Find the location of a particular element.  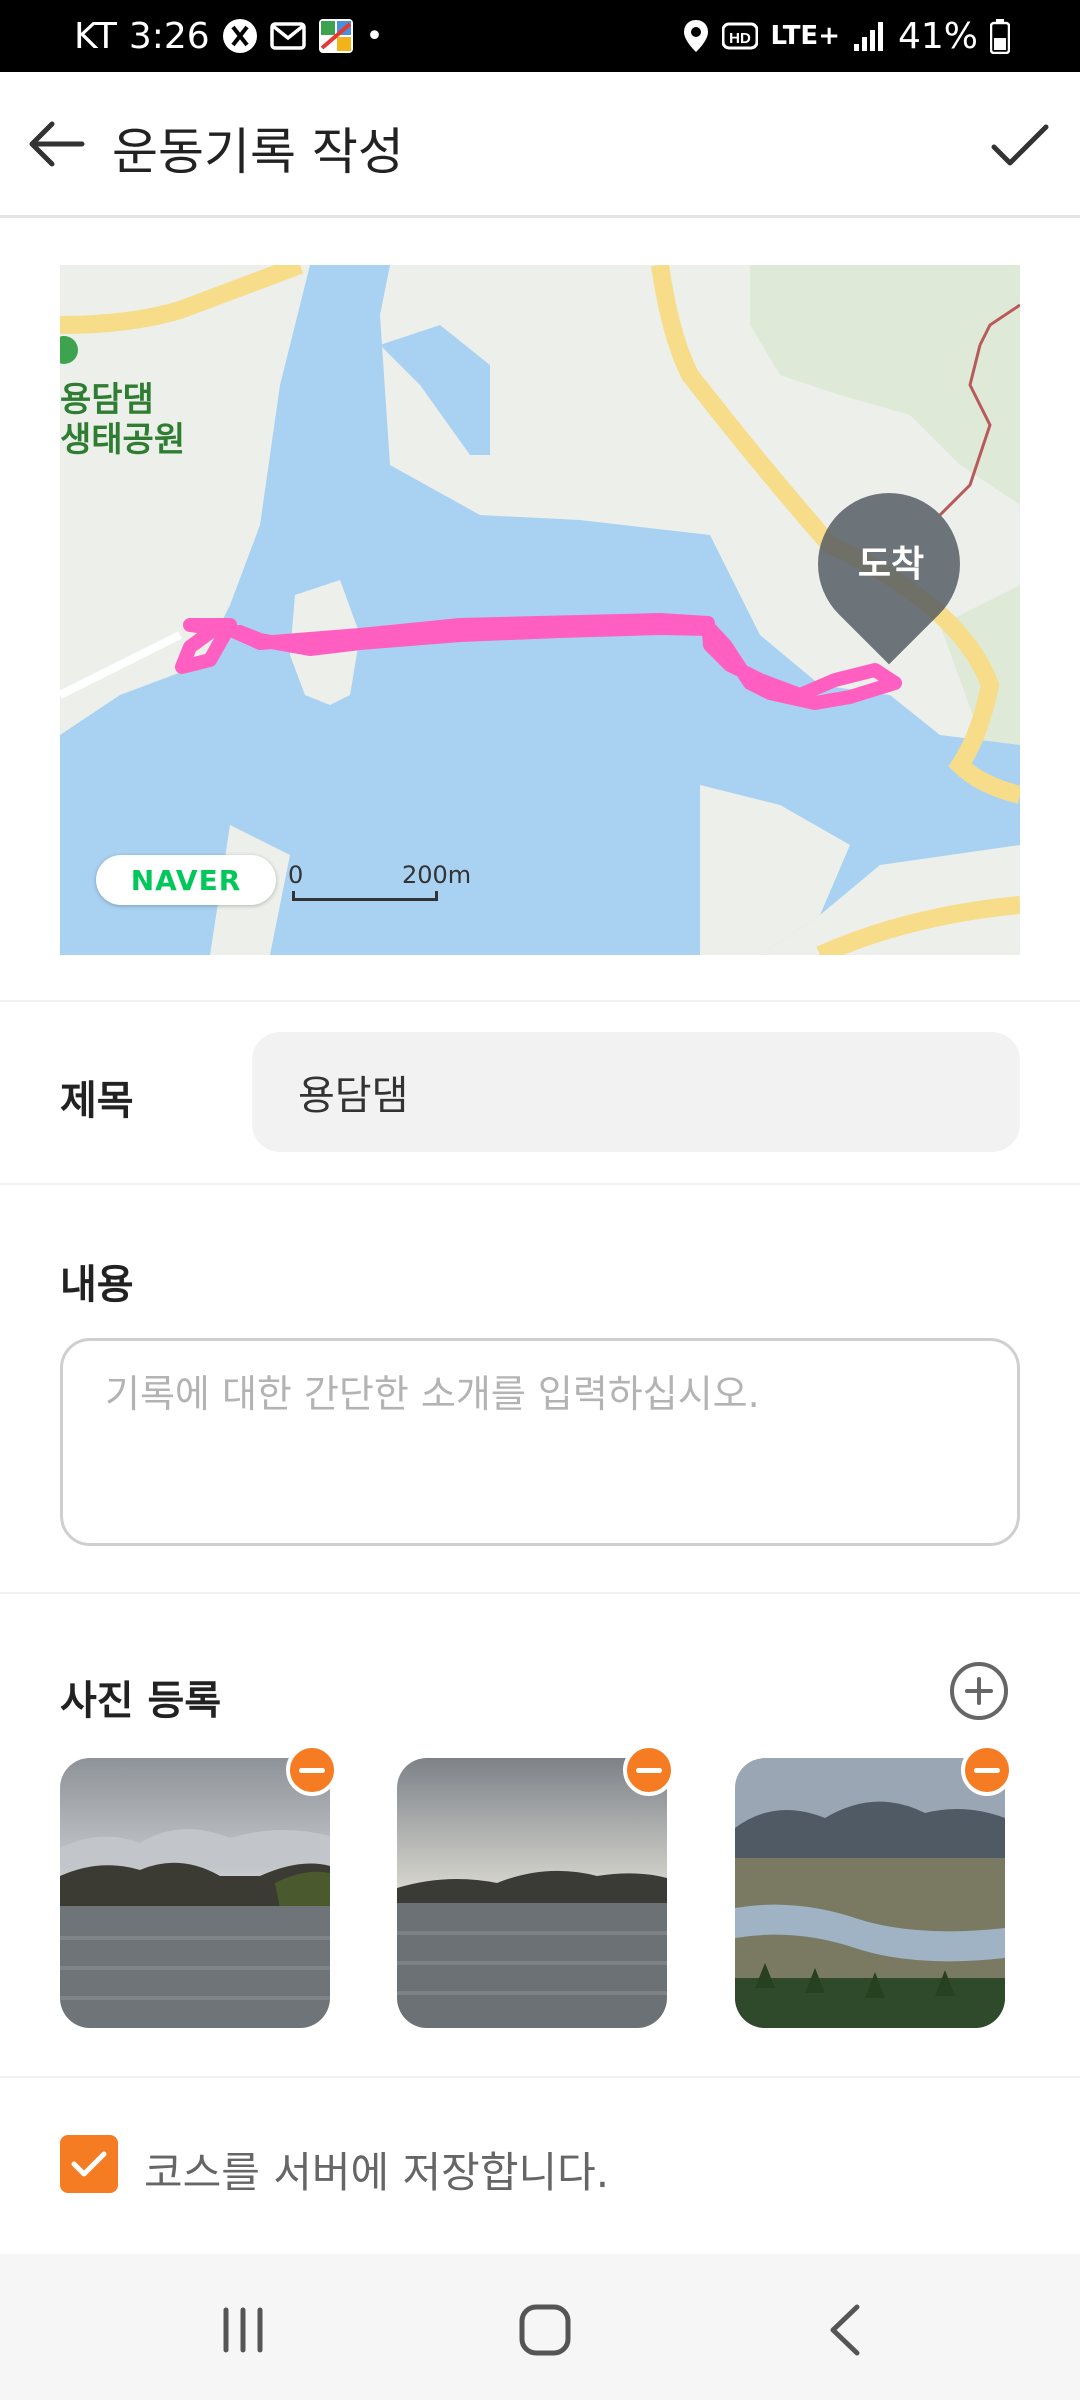

scale-line is located at coordinates (365, 896).